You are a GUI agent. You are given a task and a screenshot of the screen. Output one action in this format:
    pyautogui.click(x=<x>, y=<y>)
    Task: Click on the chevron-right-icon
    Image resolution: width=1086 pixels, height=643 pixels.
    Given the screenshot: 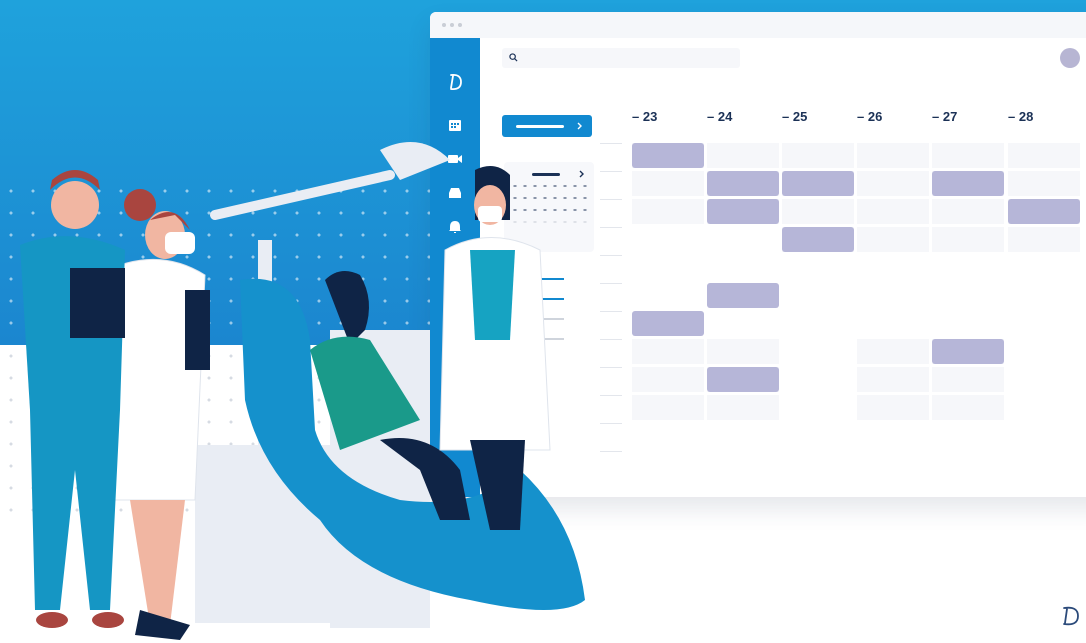 What is the action you would take?
    pyautogui.click(x=579, y=126)
    